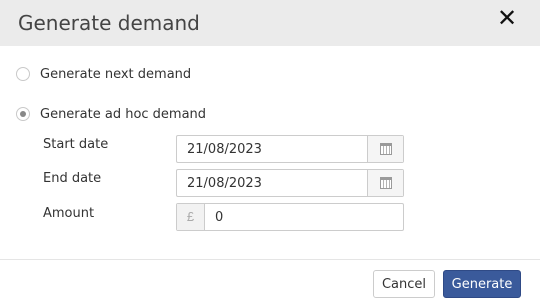 Image resolution: width=540 pixels, height=304 pixels. Describe the element at coordinates (224, 149) in the screenshot. I see `start-date-value: 21/08/2023` at that location.